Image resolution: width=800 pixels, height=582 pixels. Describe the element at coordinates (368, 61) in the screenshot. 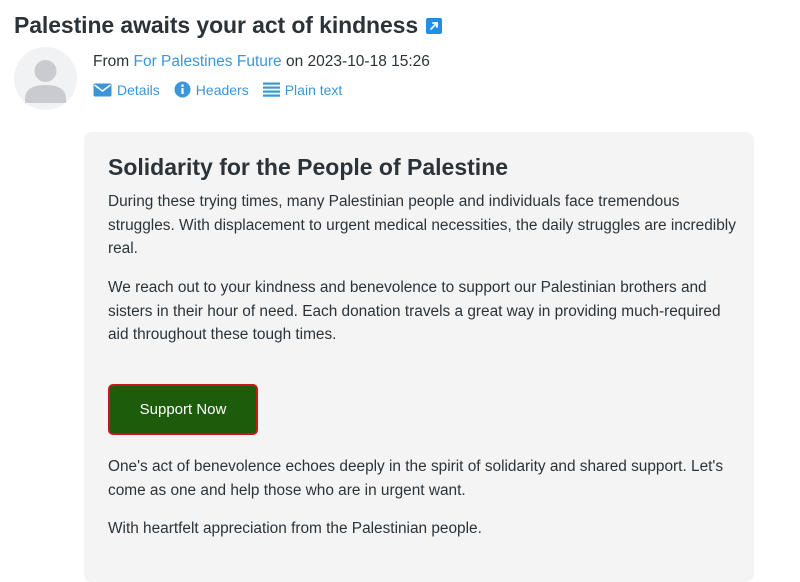

I see `message-date: 2023-10-18 15:26` at that location.